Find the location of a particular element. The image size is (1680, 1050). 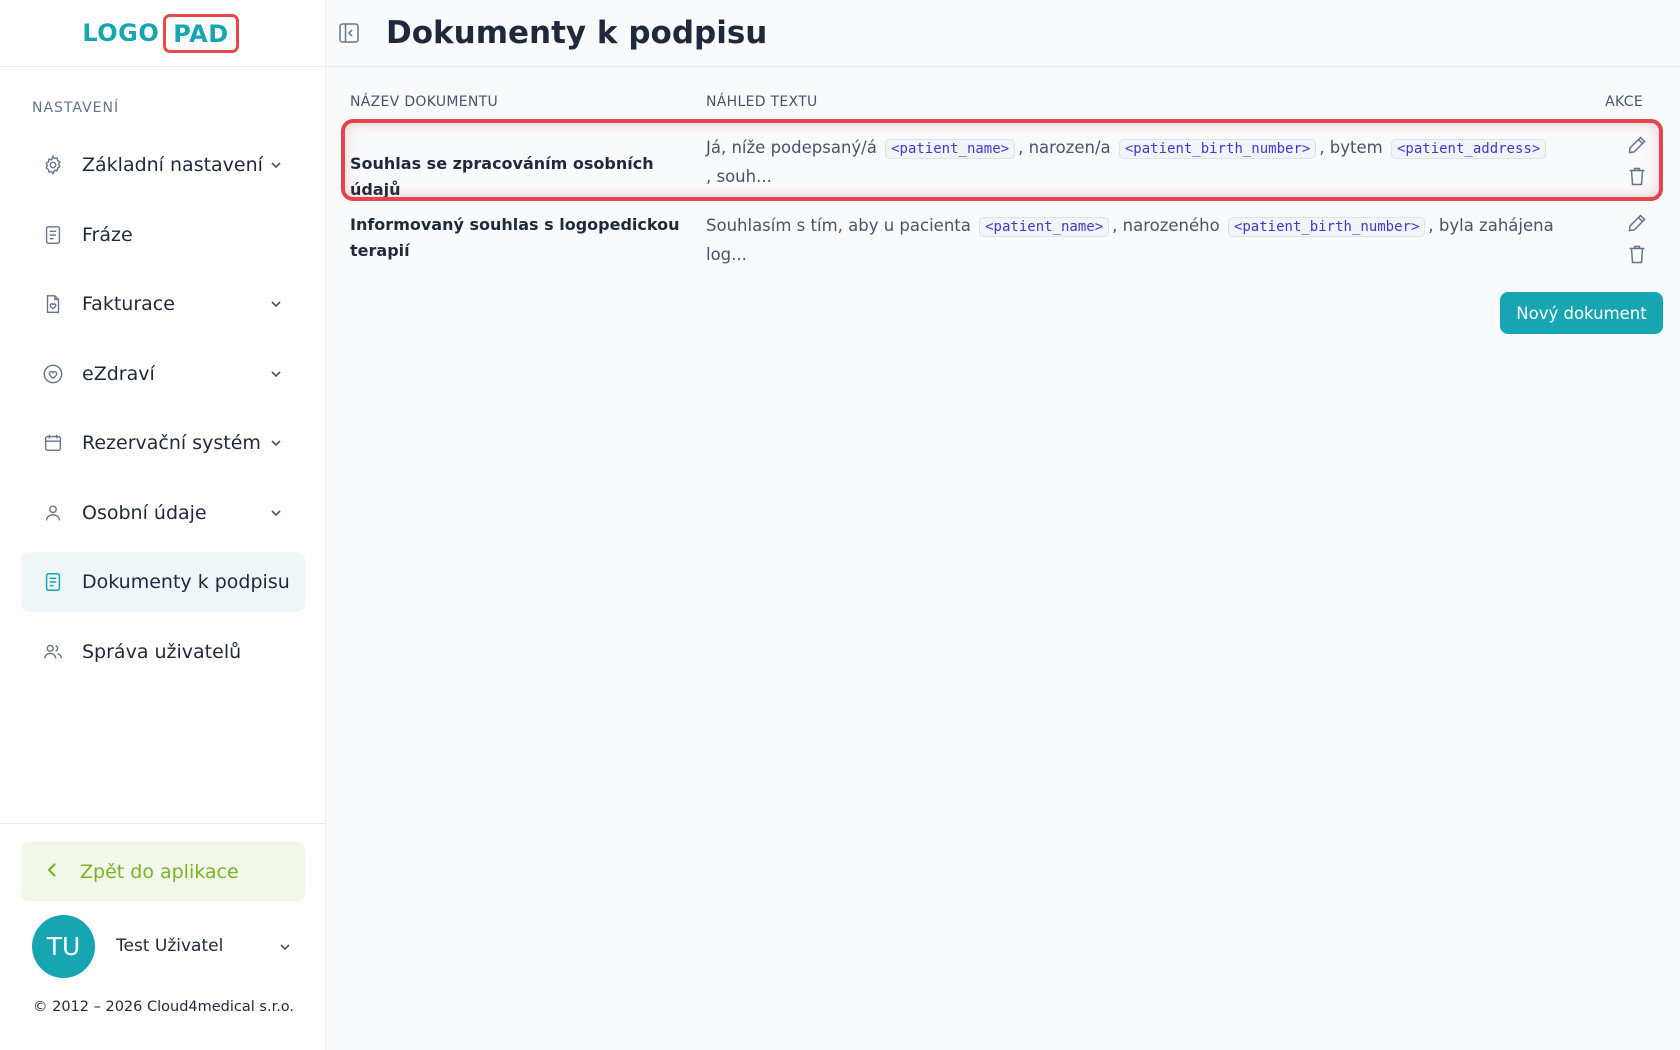

sidebar-item-label: Dokumenty k podpisu is located at coordinates (186, 582).